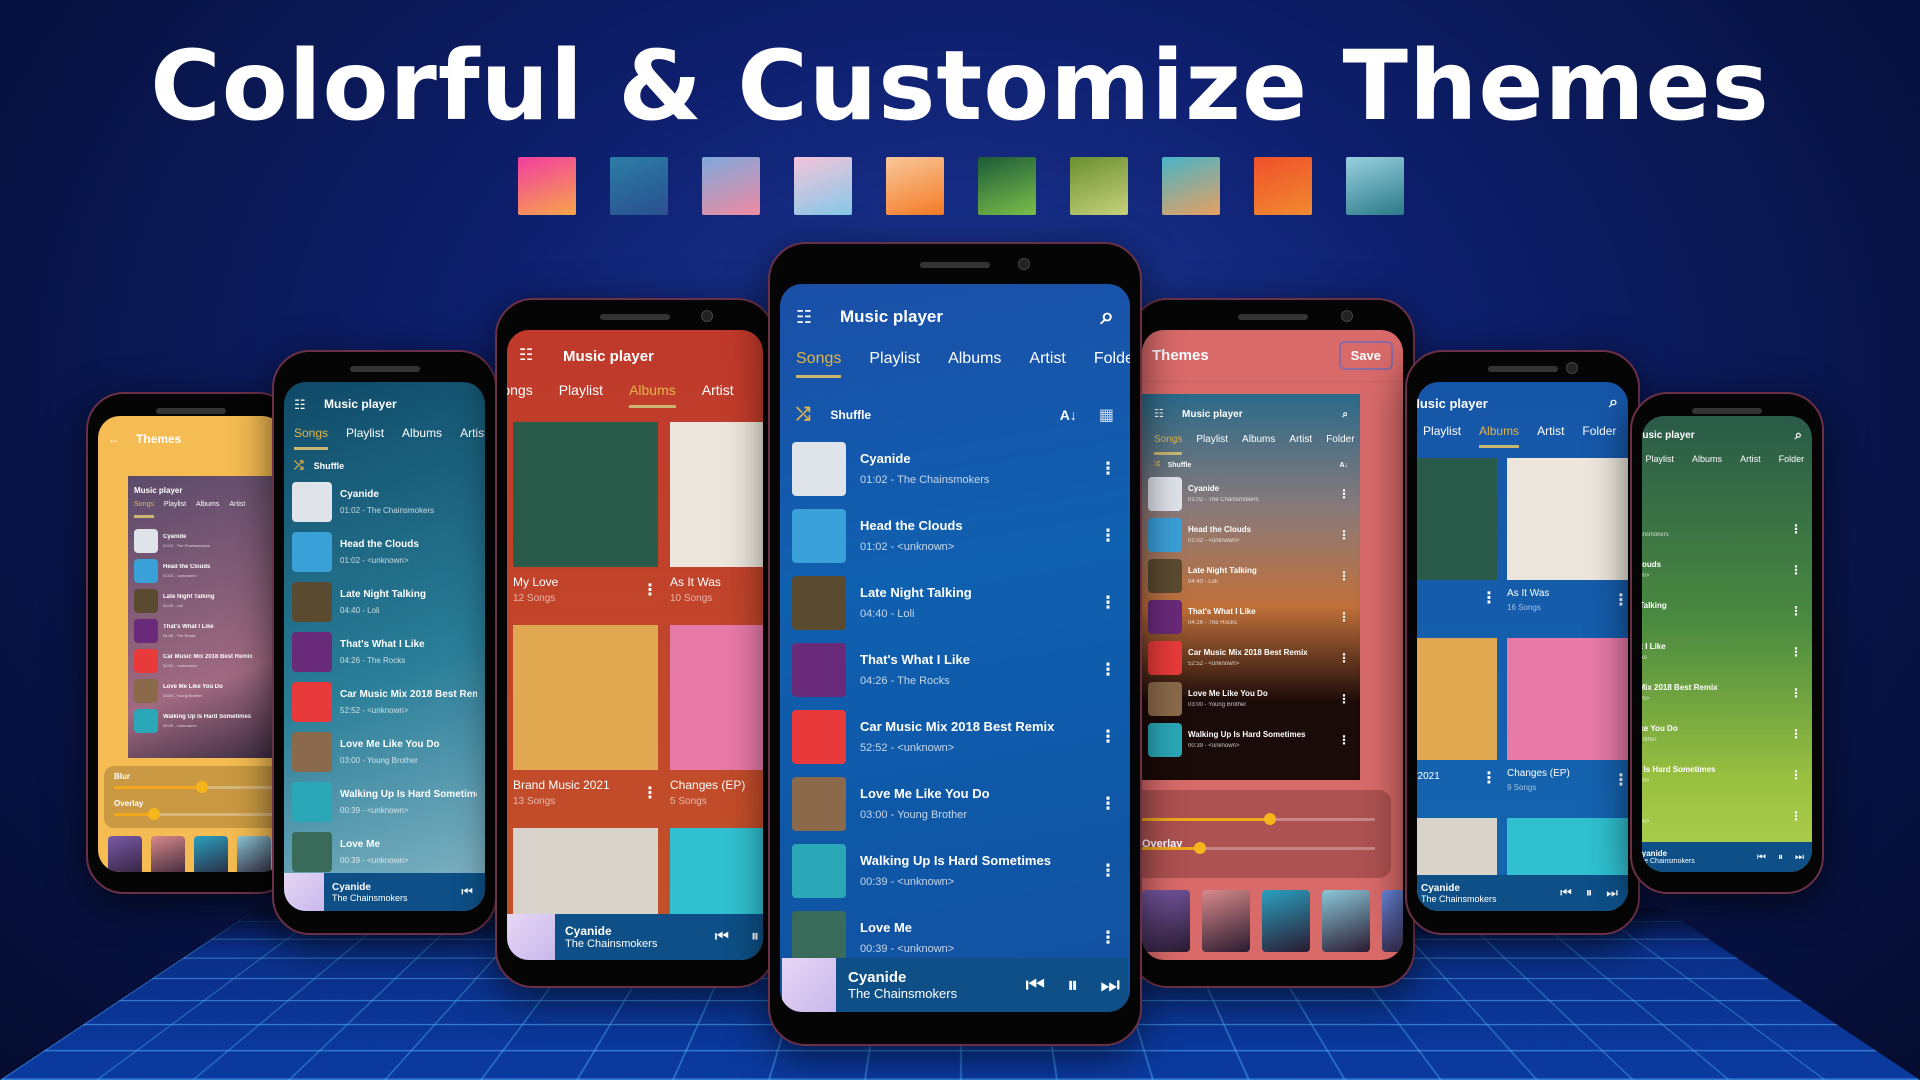  What do you see at coordinates (1457, 548) in the screenshot?
I see `album-card: ⋮` at bounding box center [1457, 548].